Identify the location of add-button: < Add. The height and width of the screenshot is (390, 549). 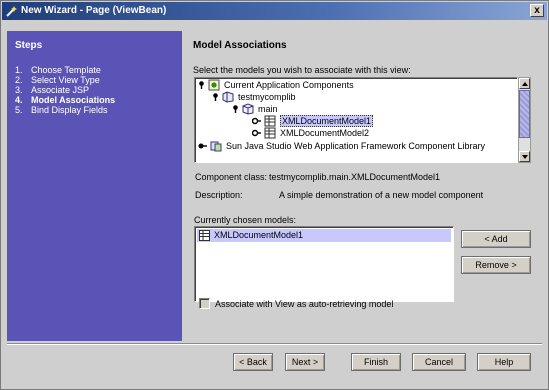
(496, 239).